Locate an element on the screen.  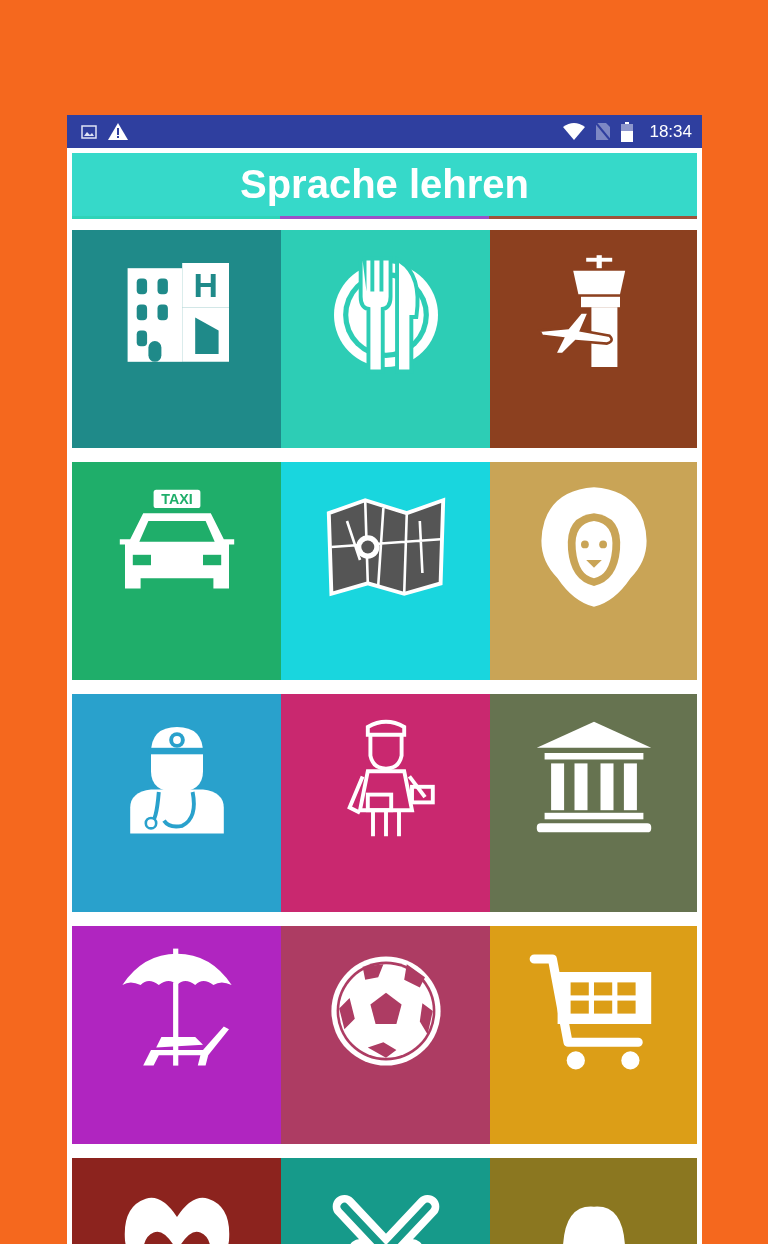
warning-icon is located at coordinates (118, 131).